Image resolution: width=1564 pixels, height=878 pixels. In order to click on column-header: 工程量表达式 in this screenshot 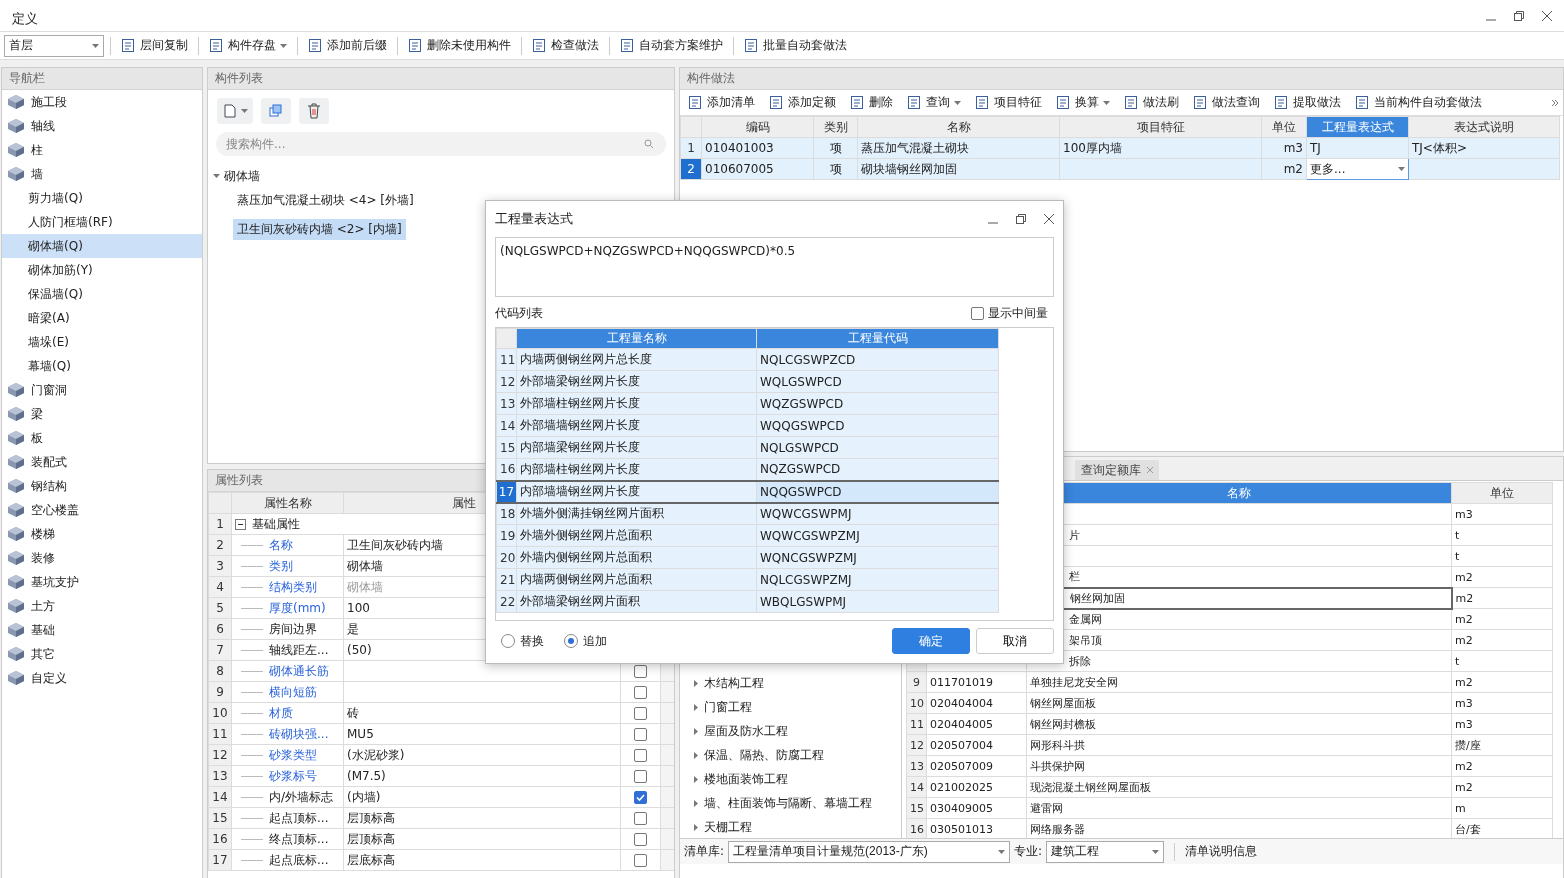, I will do `click(1357, 127)`.